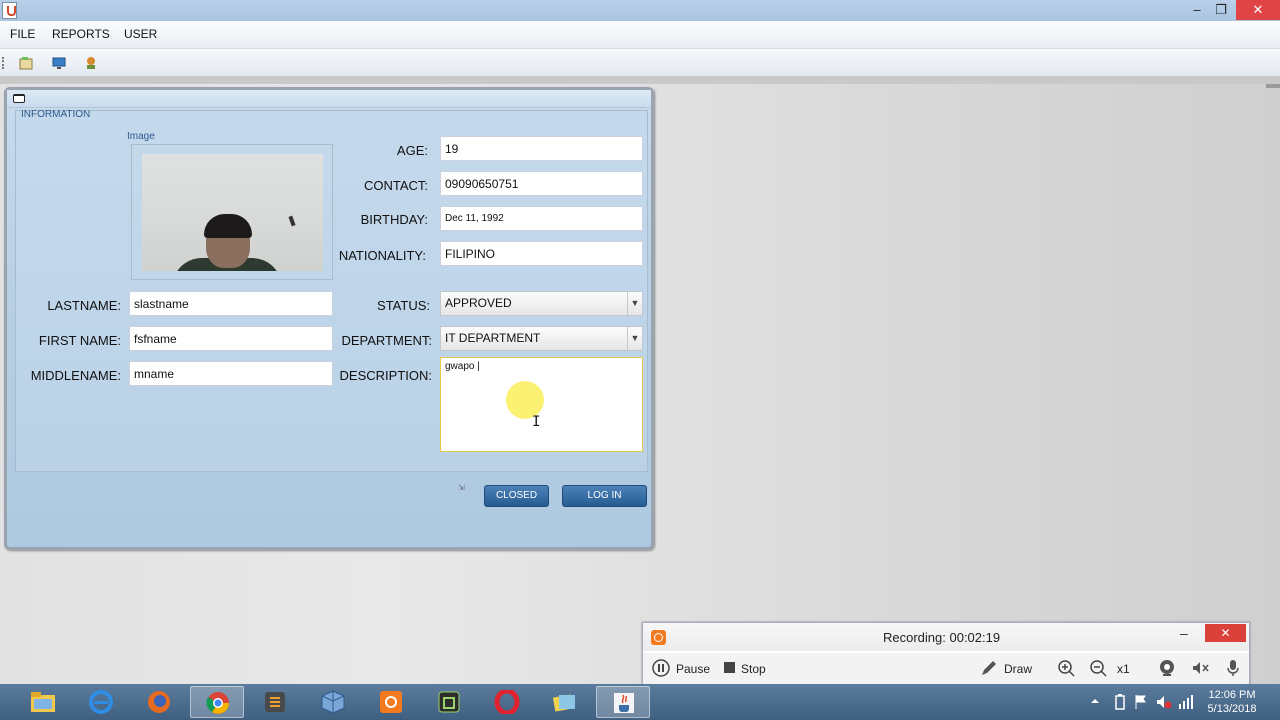 This screenshot has width=1280, height=720. Describe the element at coordinates (516, 496) in the screenshot. I see `closed-button: CLOSED` at that location.